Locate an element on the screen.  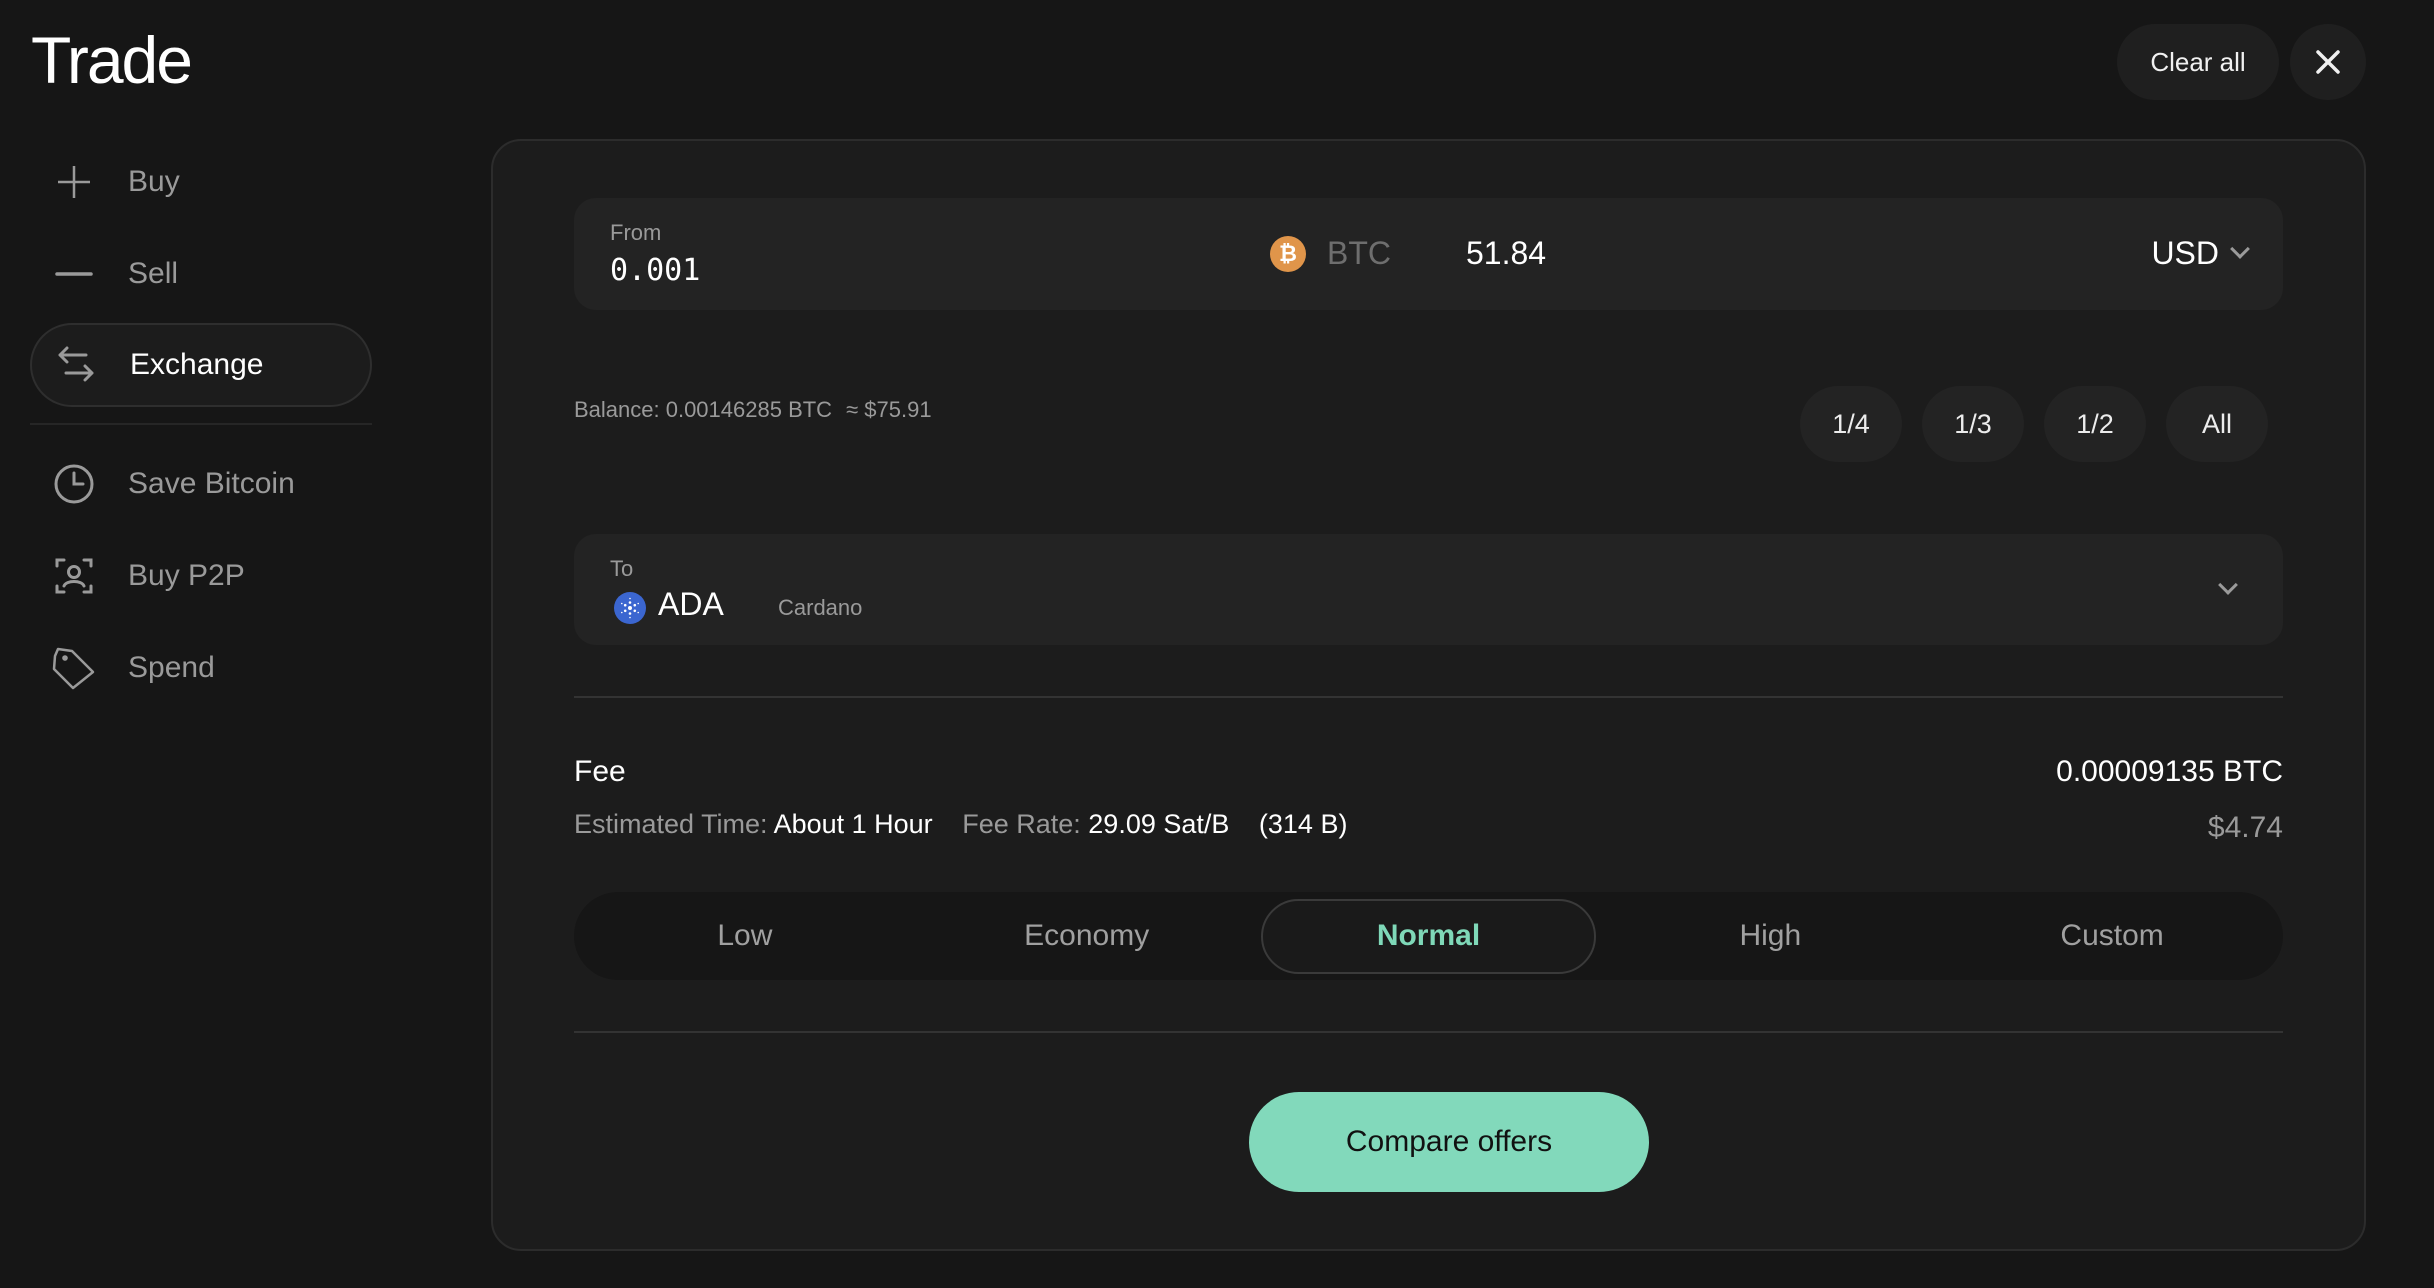
sidebar-item-label: Exchange is located at coordinates (197, 364).